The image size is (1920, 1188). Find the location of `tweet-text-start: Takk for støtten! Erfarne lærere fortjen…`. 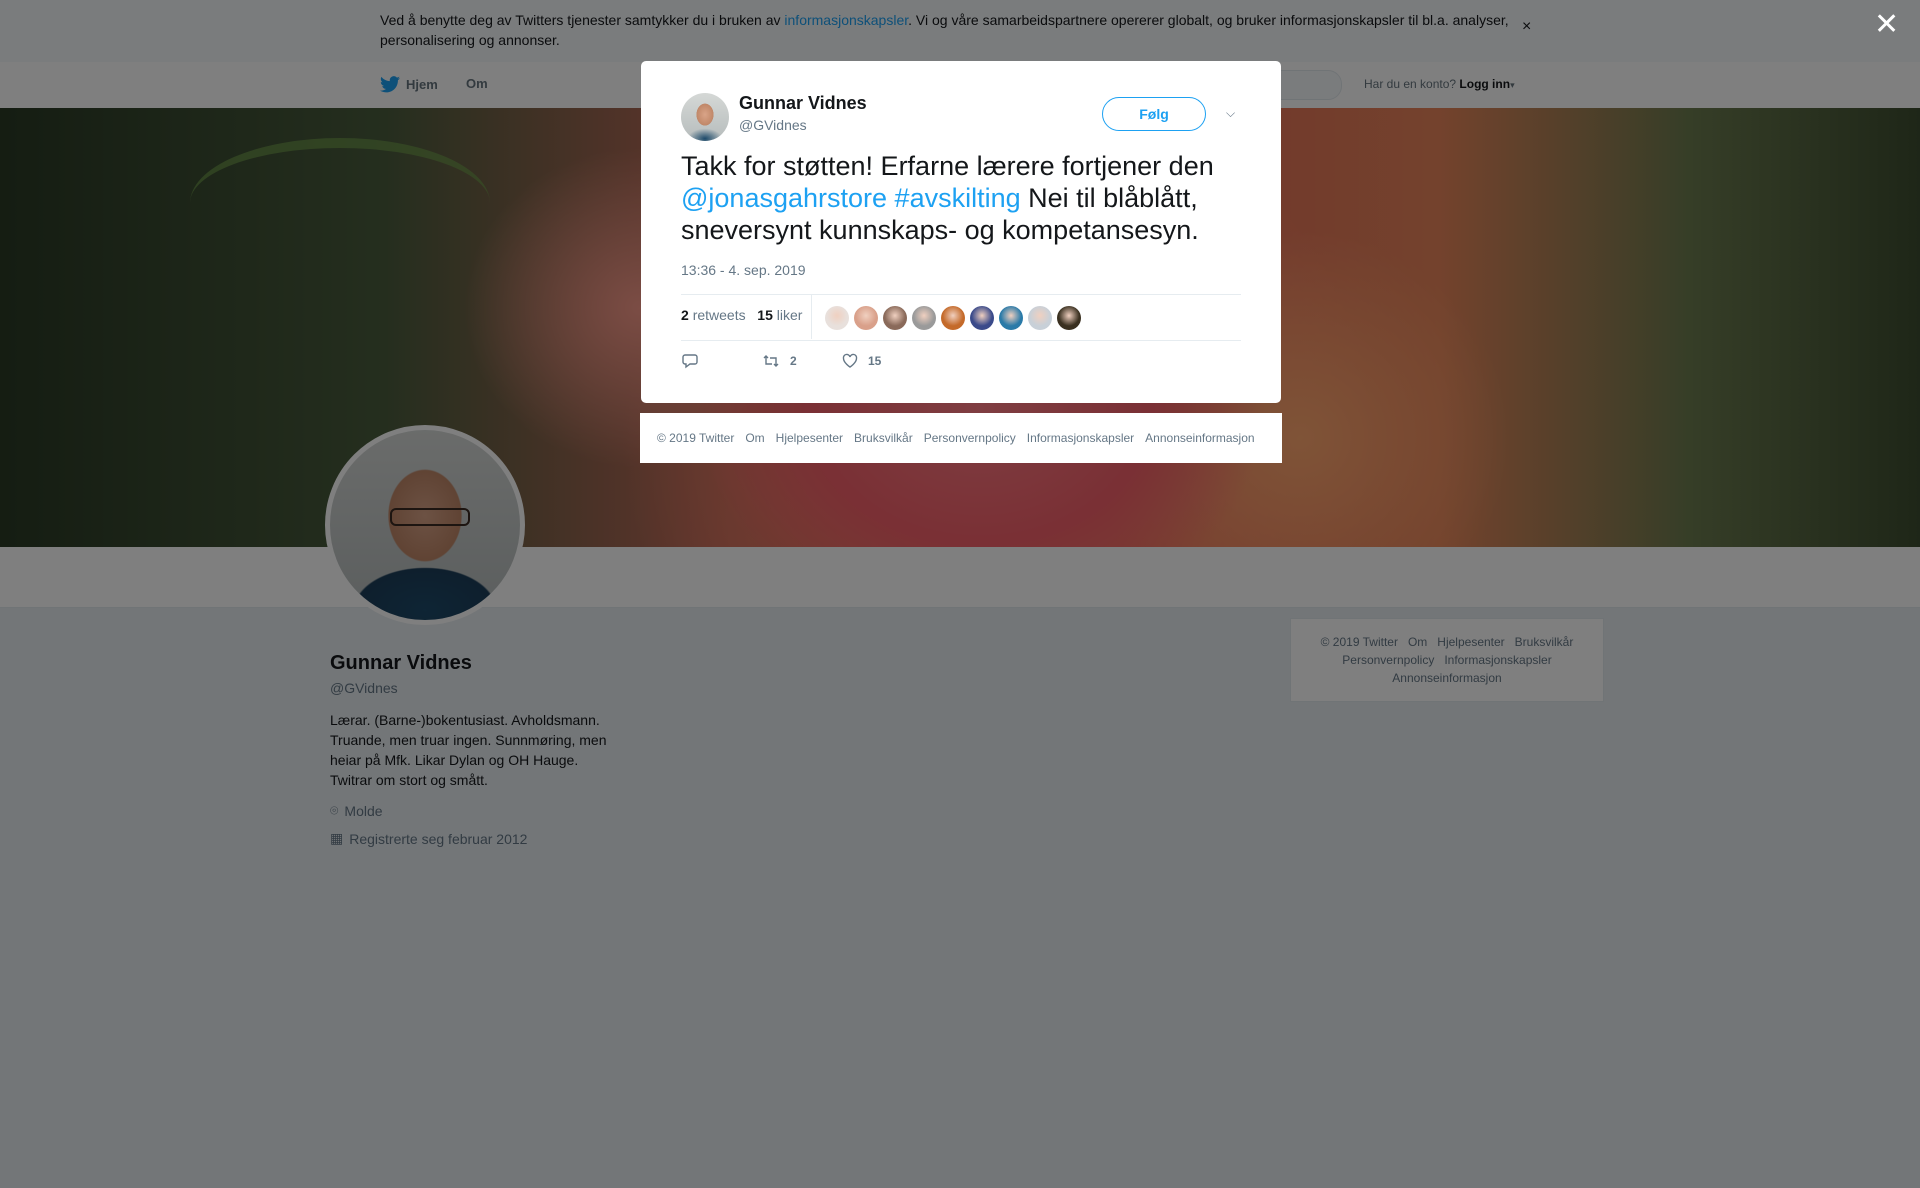

tweet-text-start: Takk for støtten! Erfarne lærere fortjen… is located at coordinates (947, 166).